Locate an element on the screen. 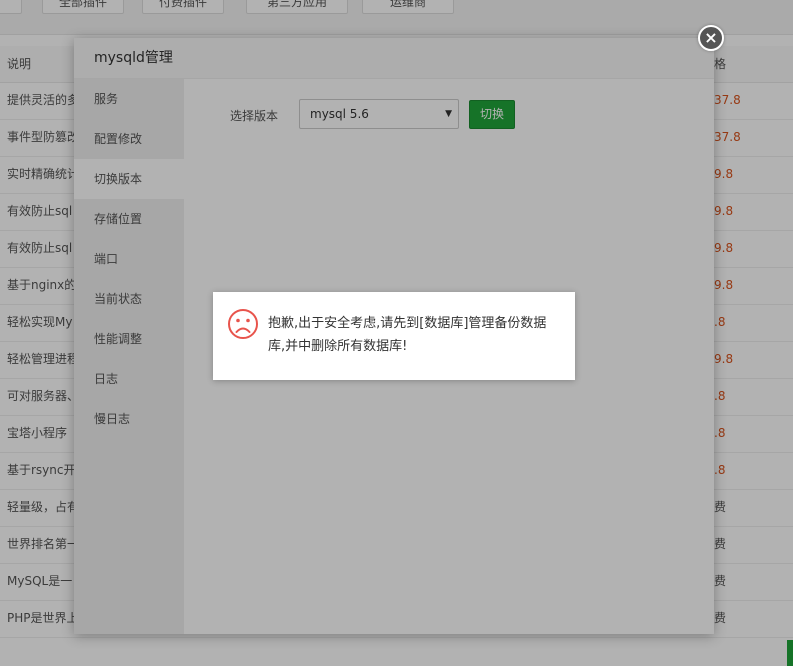 This screenshot has width=793, height=666. security-alert: 抱歉,出于安全考虑,请先到[数据库]管理备份数据库,并中删除所有数据库! is located at coordinates (394, 336).